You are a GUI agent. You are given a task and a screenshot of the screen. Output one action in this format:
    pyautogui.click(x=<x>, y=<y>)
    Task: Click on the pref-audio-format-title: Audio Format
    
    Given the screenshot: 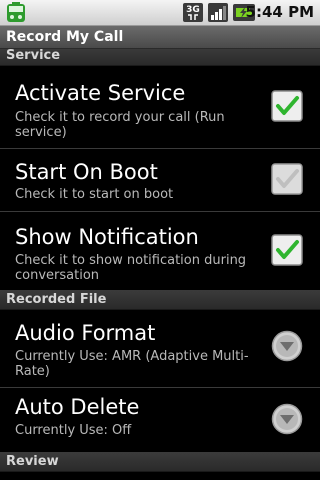 What is the action you would take?
    pyautogui.click(x=85, y=333)
    